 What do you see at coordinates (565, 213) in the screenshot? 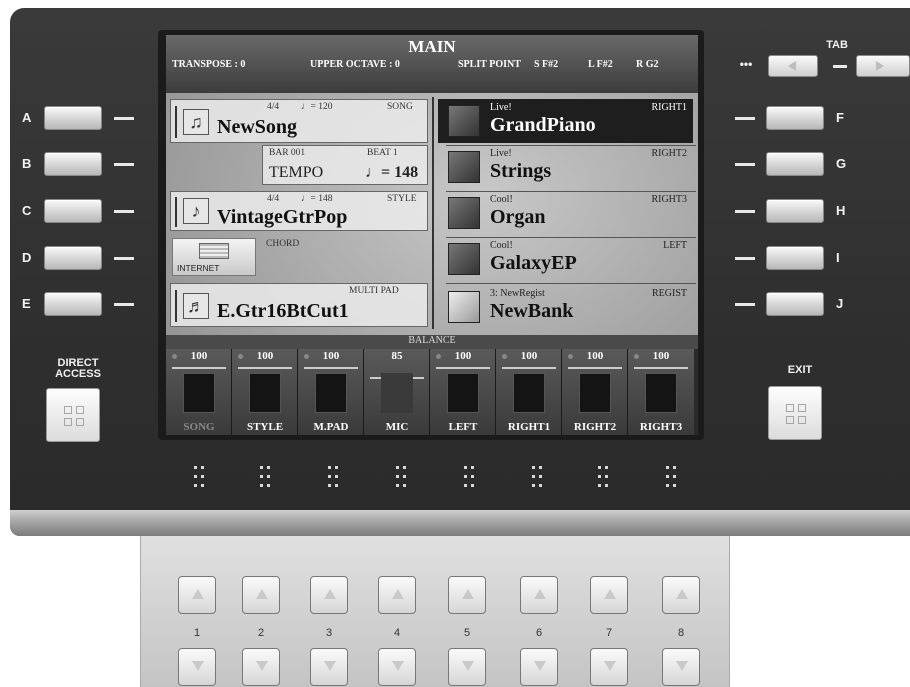
I see `part-right3: Cool! RIGHT3 Organ` at bounding box center [565, 213].